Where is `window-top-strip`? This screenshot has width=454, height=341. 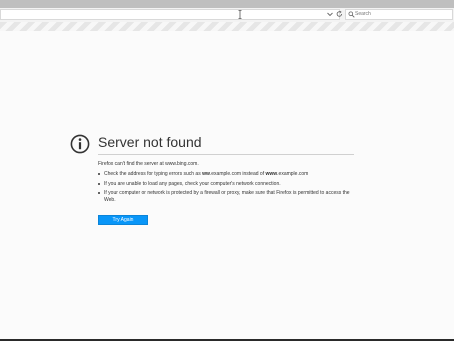
window-top-strip is located at coordinates (227, 4).